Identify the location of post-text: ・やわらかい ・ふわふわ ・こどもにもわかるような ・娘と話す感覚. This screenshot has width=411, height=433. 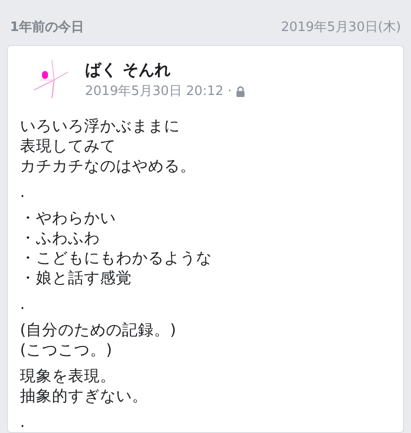
(116, 248).